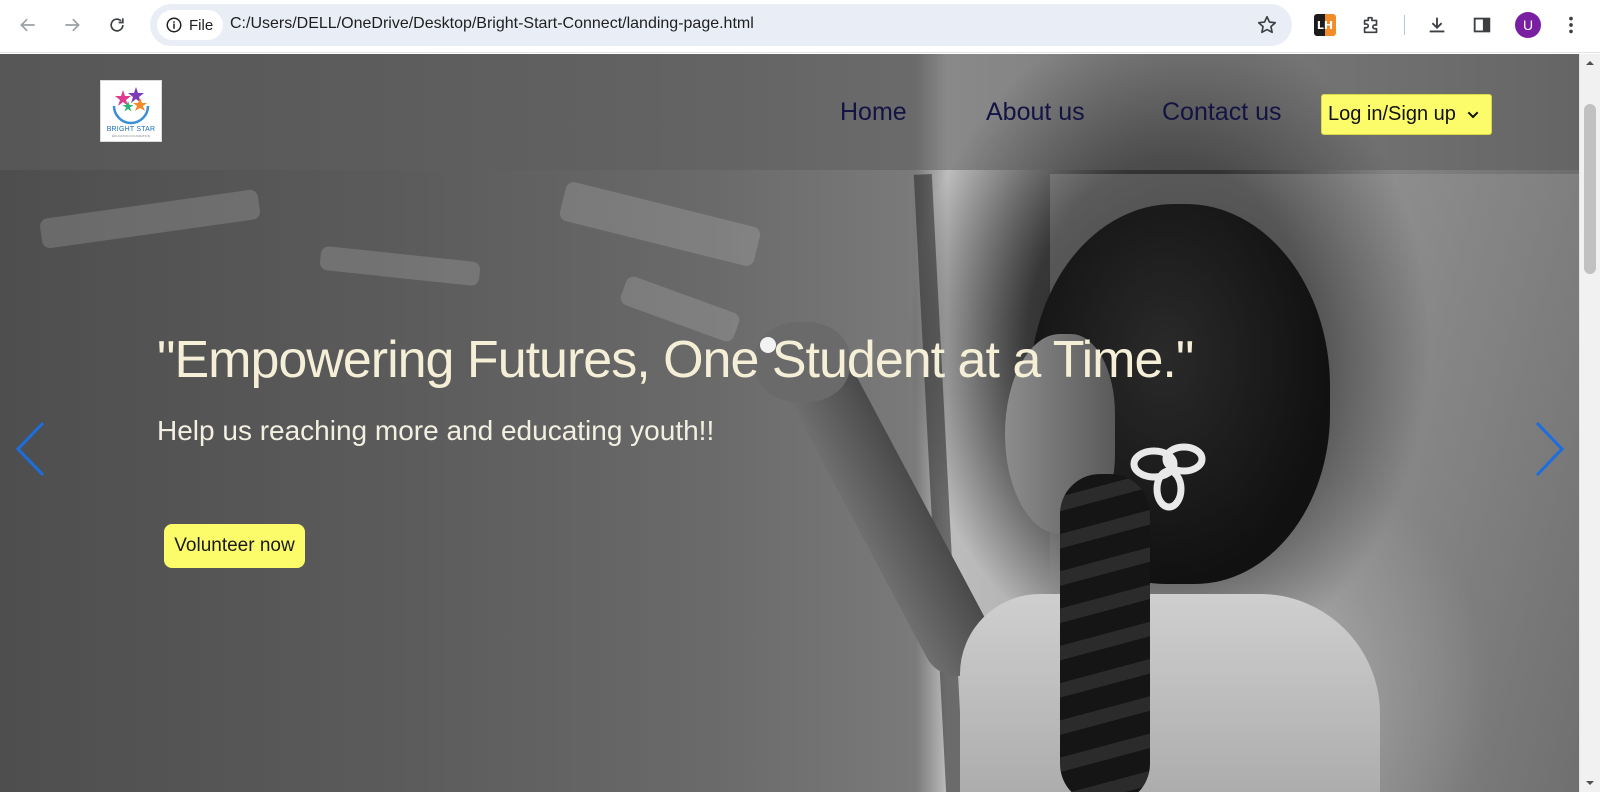 This screenshot has width=1600, height=792. What do you see at coordinates (1590, 189) in the screenshot?
I see `scroll-thumb` at bounding box center [1590, 189].